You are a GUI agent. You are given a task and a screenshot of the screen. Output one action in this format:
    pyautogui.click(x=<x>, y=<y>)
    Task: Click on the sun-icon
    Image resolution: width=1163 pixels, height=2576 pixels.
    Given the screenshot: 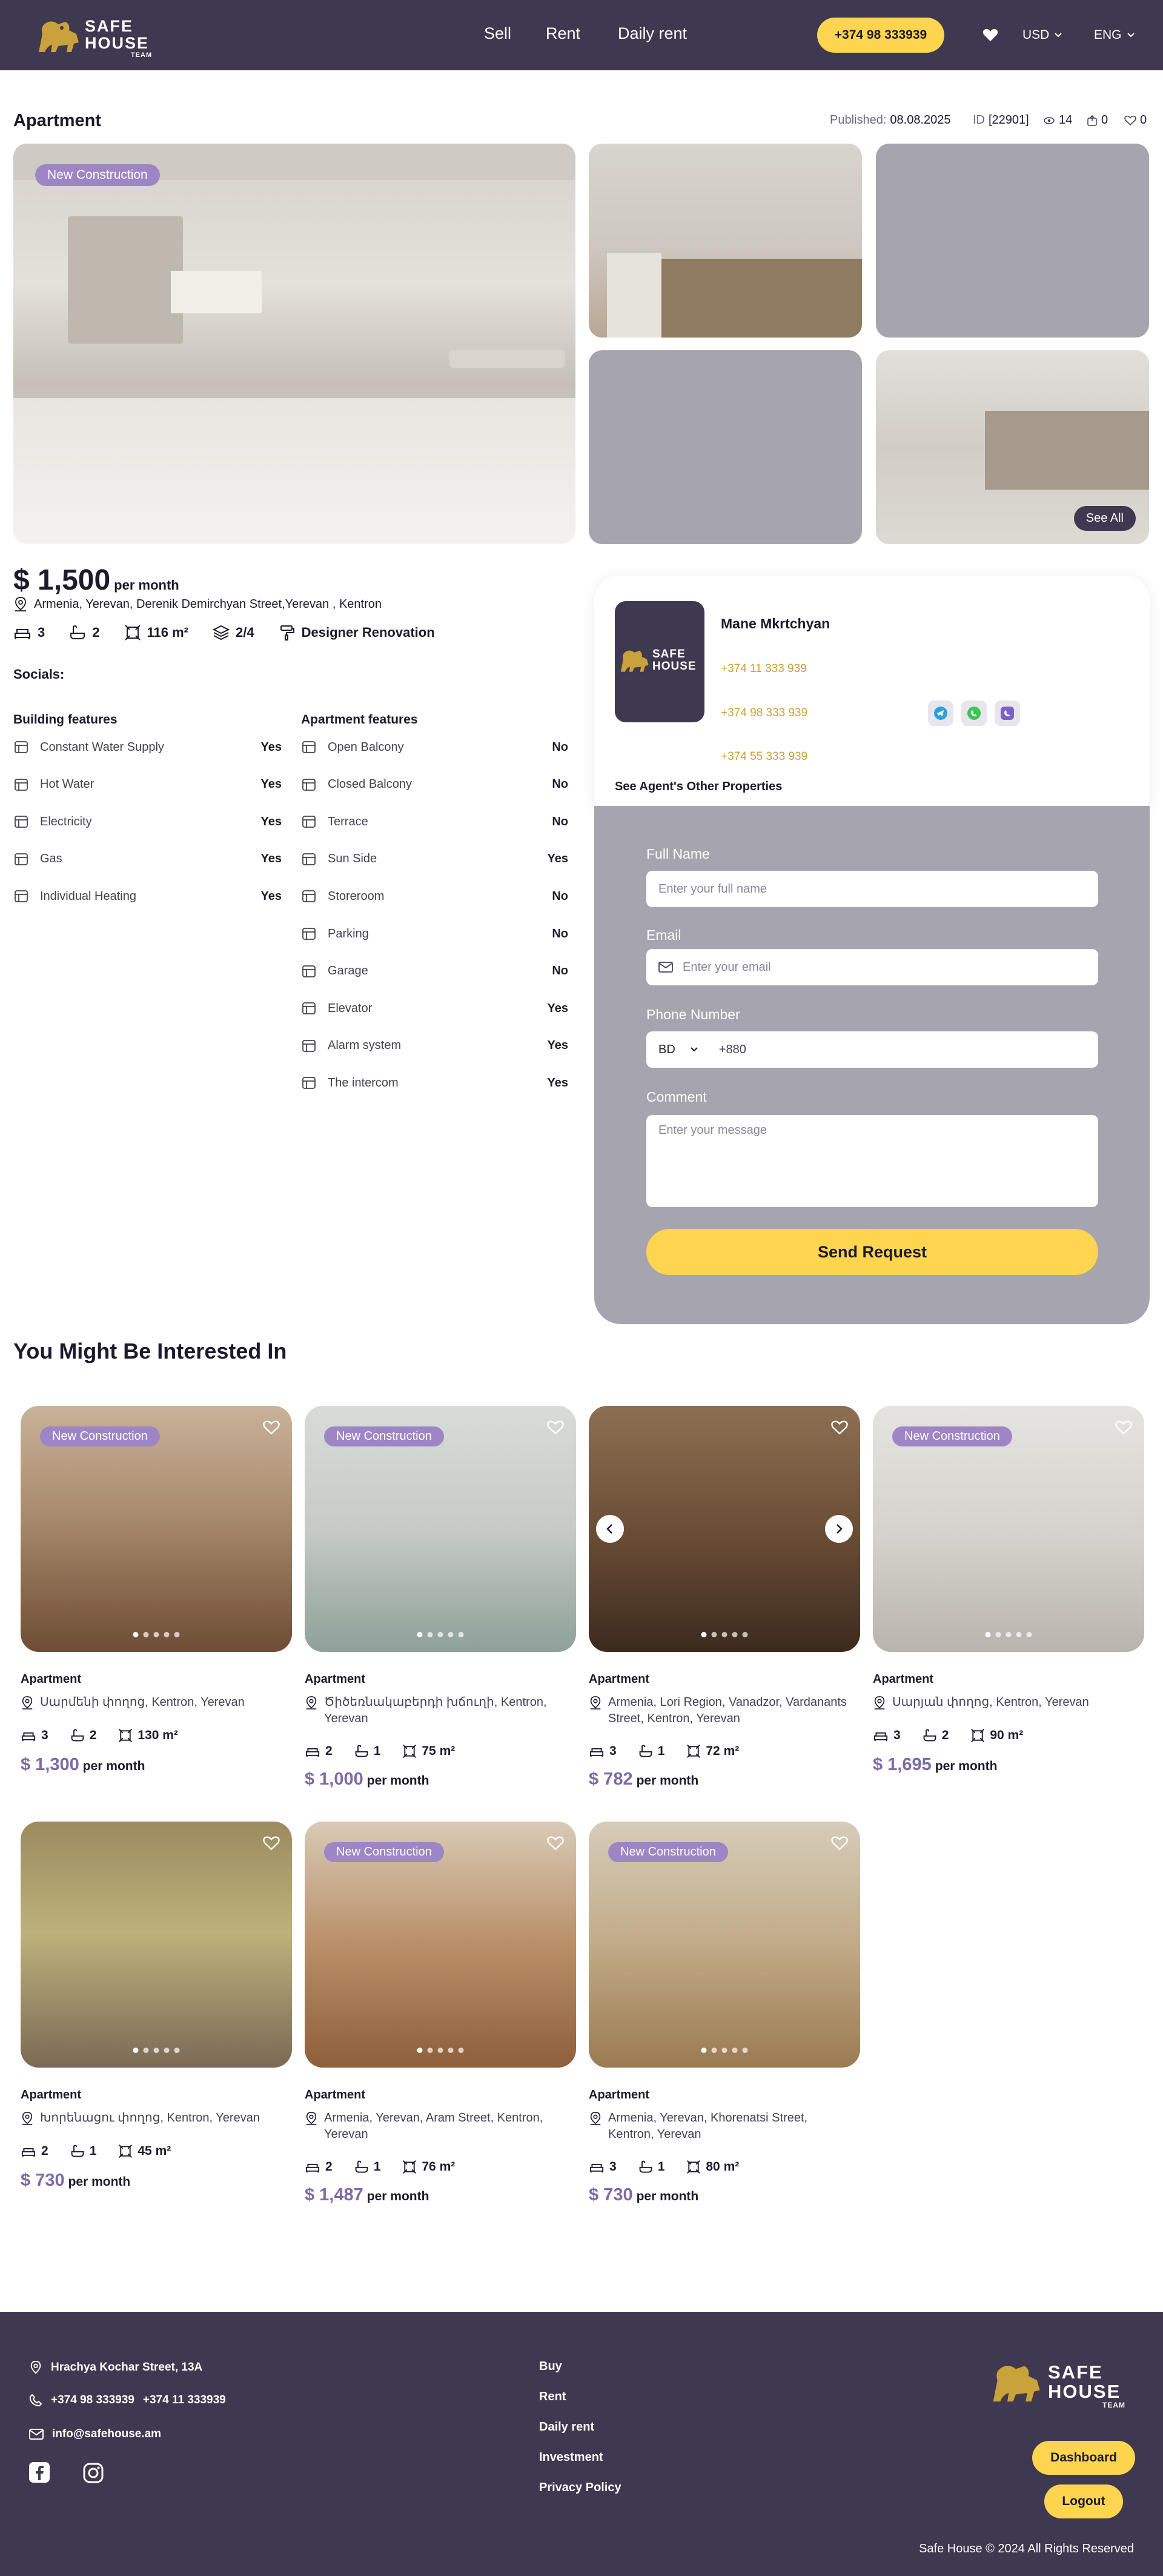 What is the action you would take?
    pyautogui.click(x=309, y=859)
    